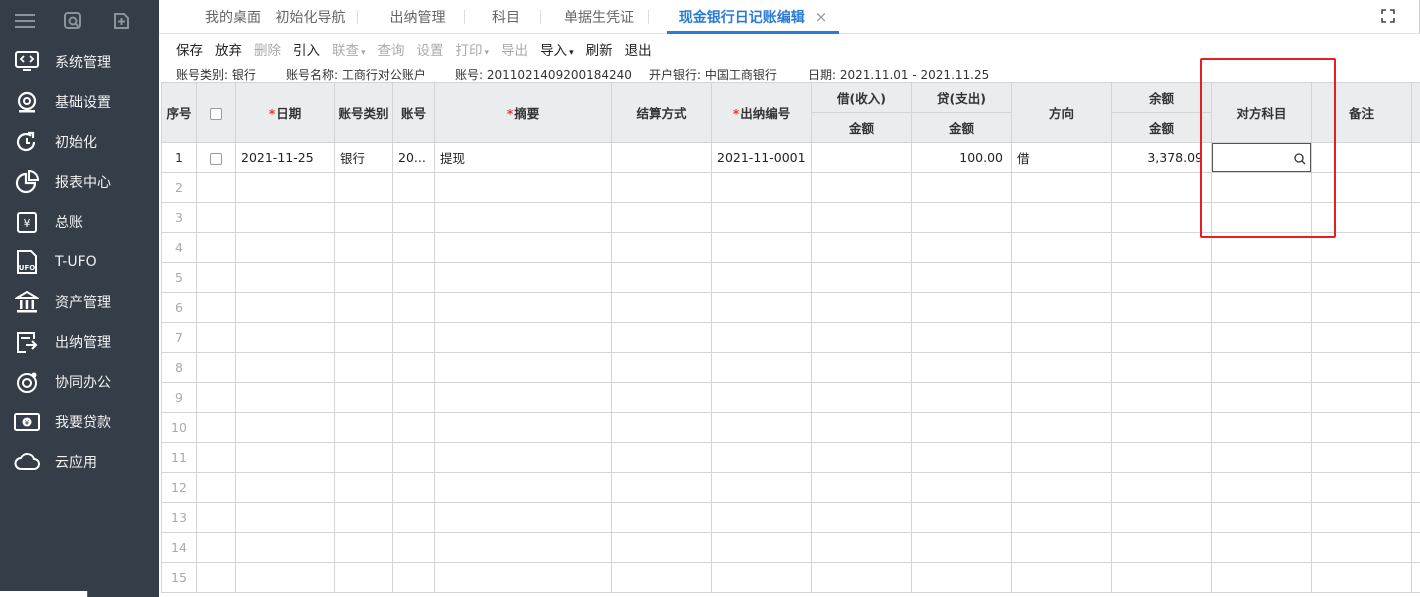 The image size is (1420, 597). What do you see at coordinates (189, 49) in the screenshot?
I see `save-button: 保存` at bounding box center [189, 49].